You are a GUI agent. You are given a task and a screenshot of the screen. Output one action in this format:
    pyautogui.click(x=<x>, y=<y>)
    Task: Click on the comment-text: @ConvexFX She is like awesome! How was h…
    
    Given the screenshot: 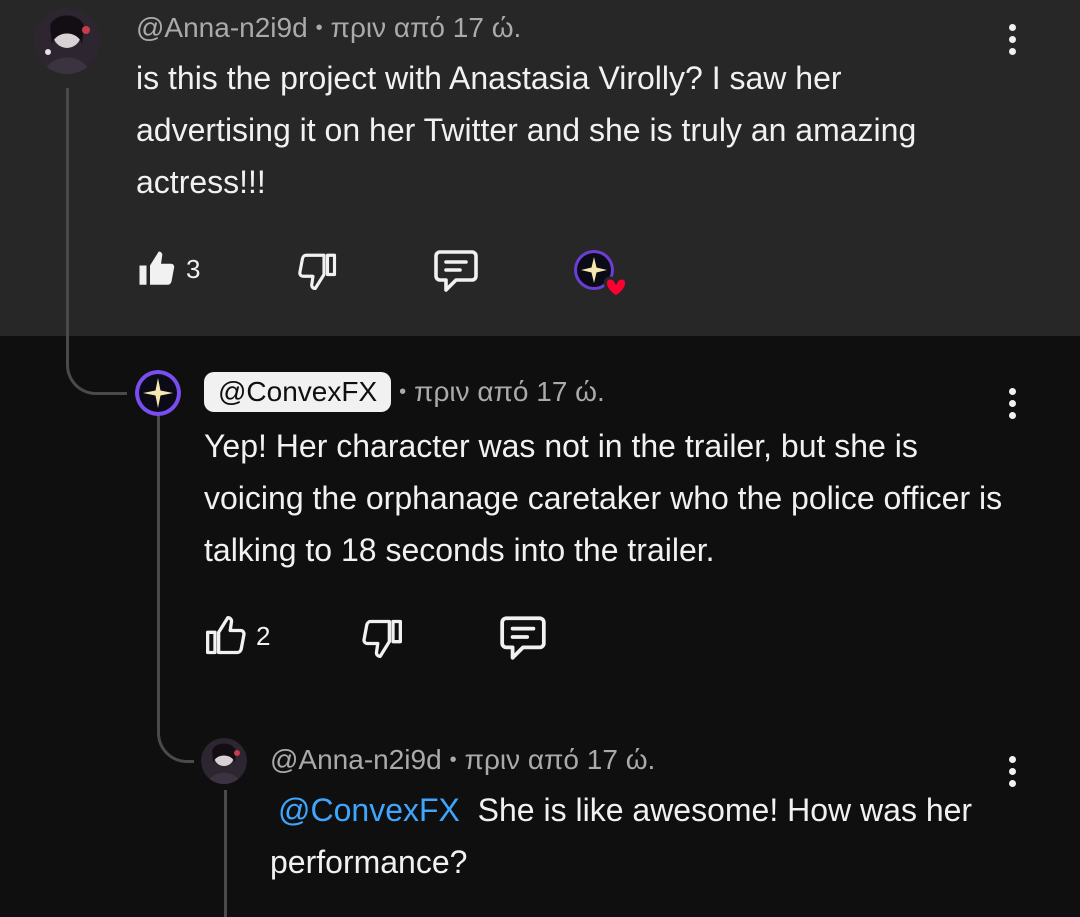 What is the action you would take?
    pyautogui.click(x=630, y=836)
    